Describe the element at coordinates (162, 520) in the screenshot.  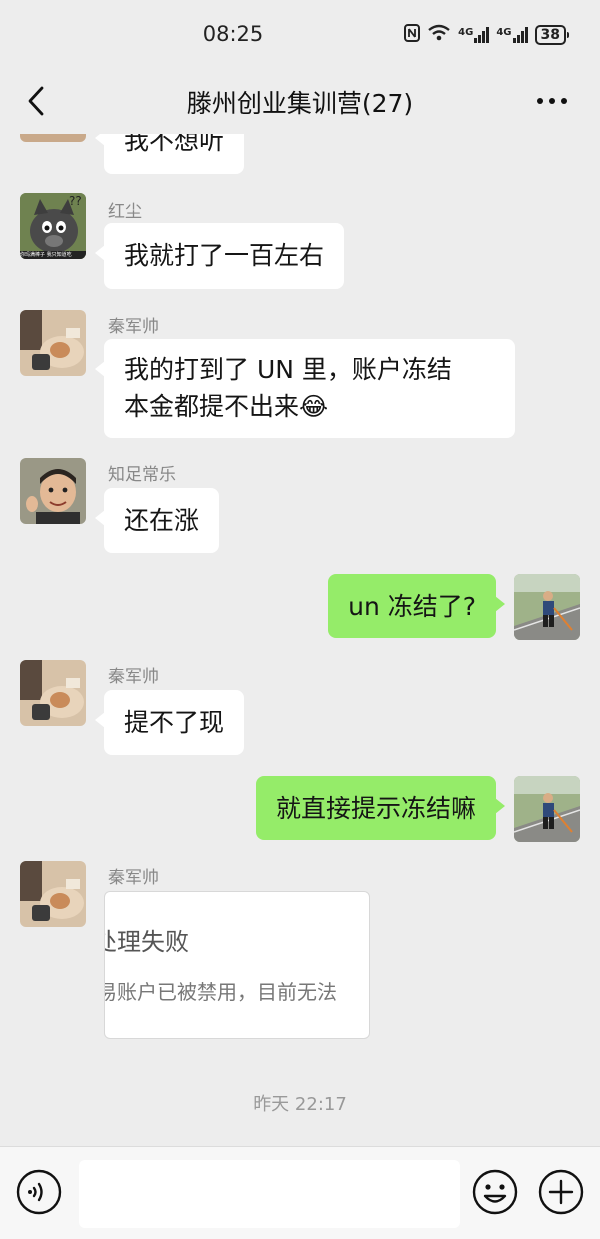
I see `message-text: 还在涨` at that location.